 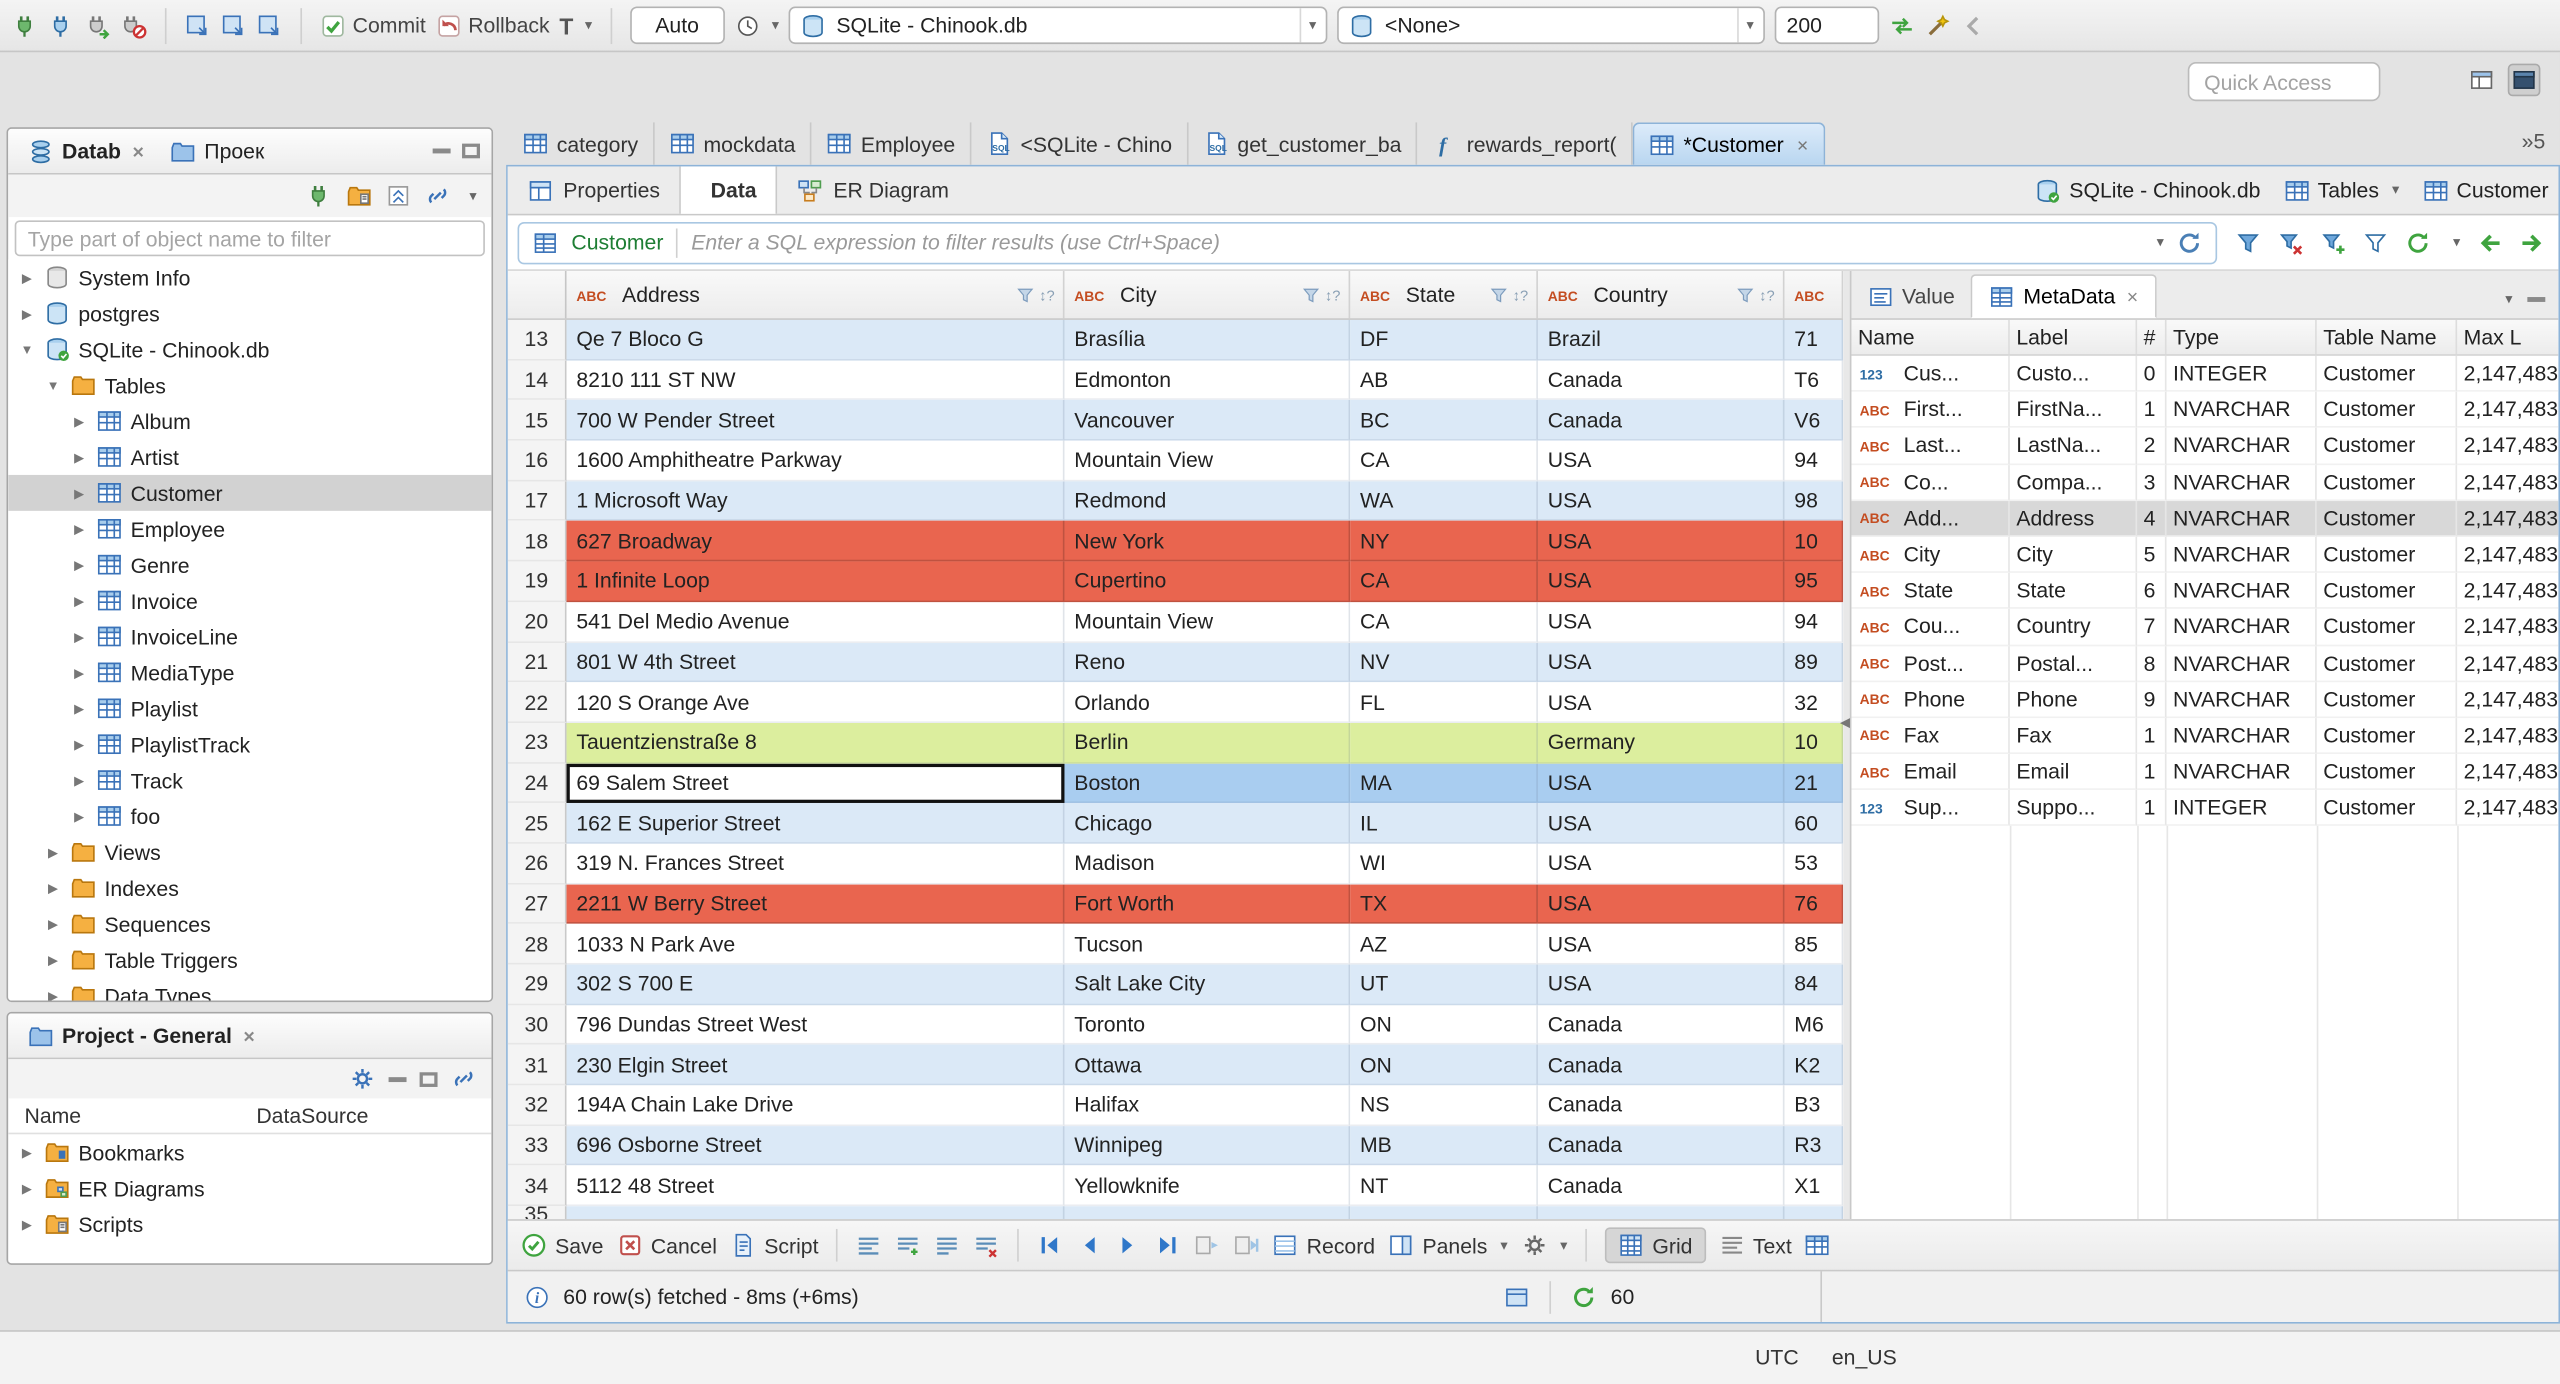 What do you see at coordinates (1938, 25) in the screenshot?
I see `generate-sql-icon` at bounding box center [1938, 25].